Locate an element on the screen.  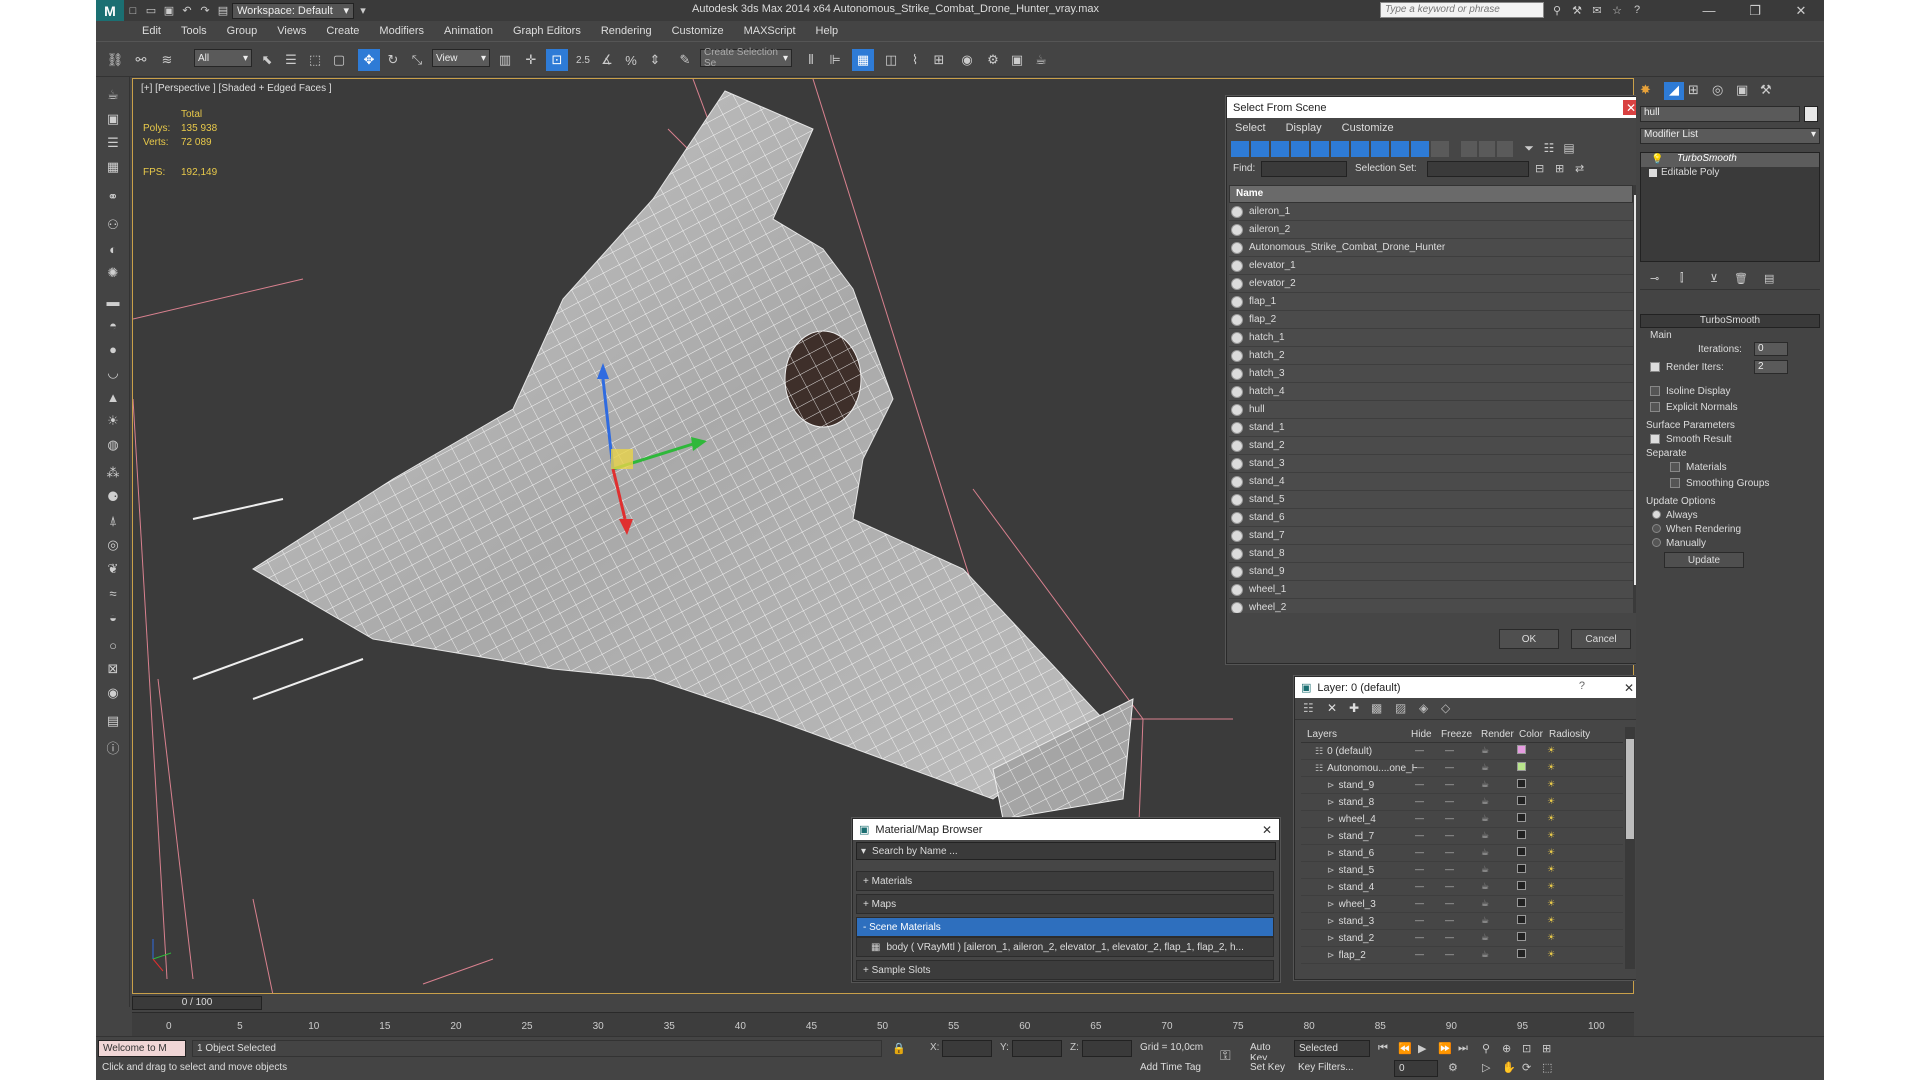
percent-snap-icon: % is located at coordinates (631, 60).